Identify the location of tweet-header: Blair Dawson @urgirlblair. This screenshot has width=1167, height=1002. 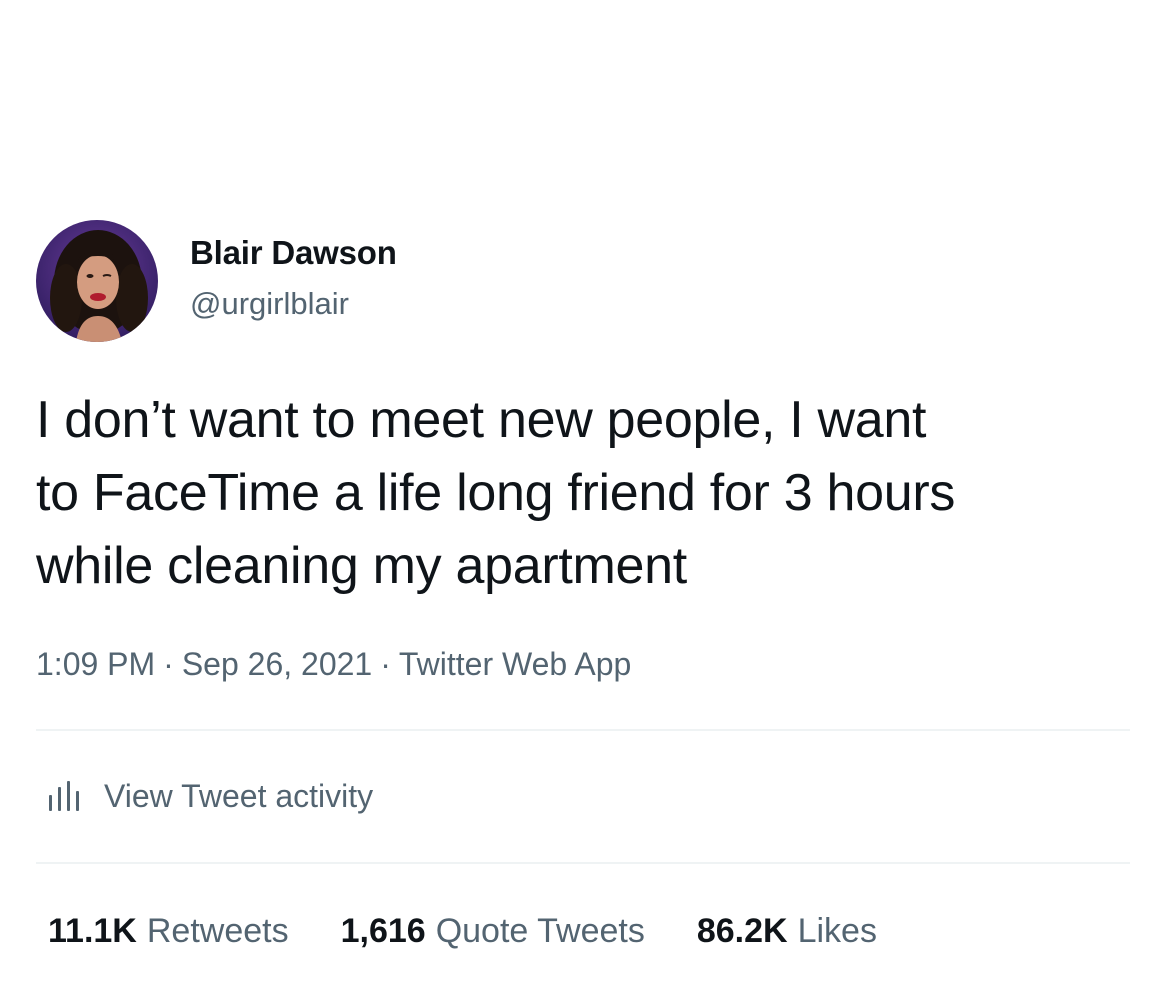
(216, 281).